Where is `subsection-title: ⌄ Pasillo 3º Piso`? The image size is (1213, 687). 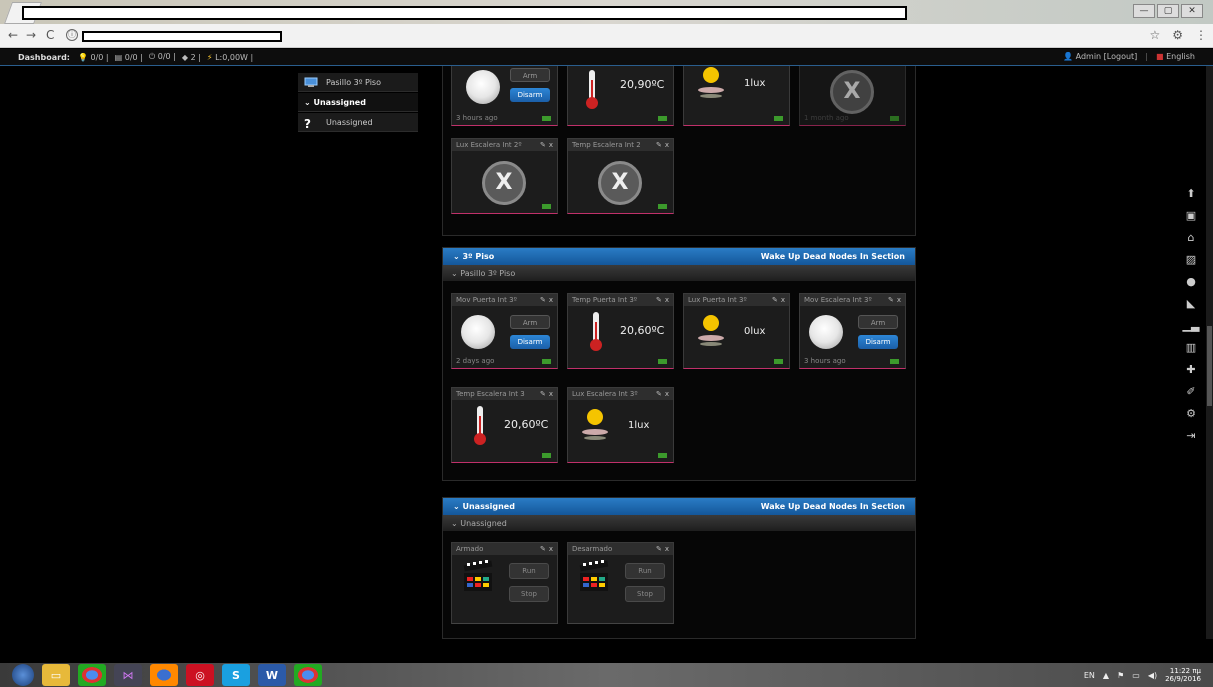 subsection-title: ⌄ Pasillo 3º Piso is located at coordinates (483, 273).